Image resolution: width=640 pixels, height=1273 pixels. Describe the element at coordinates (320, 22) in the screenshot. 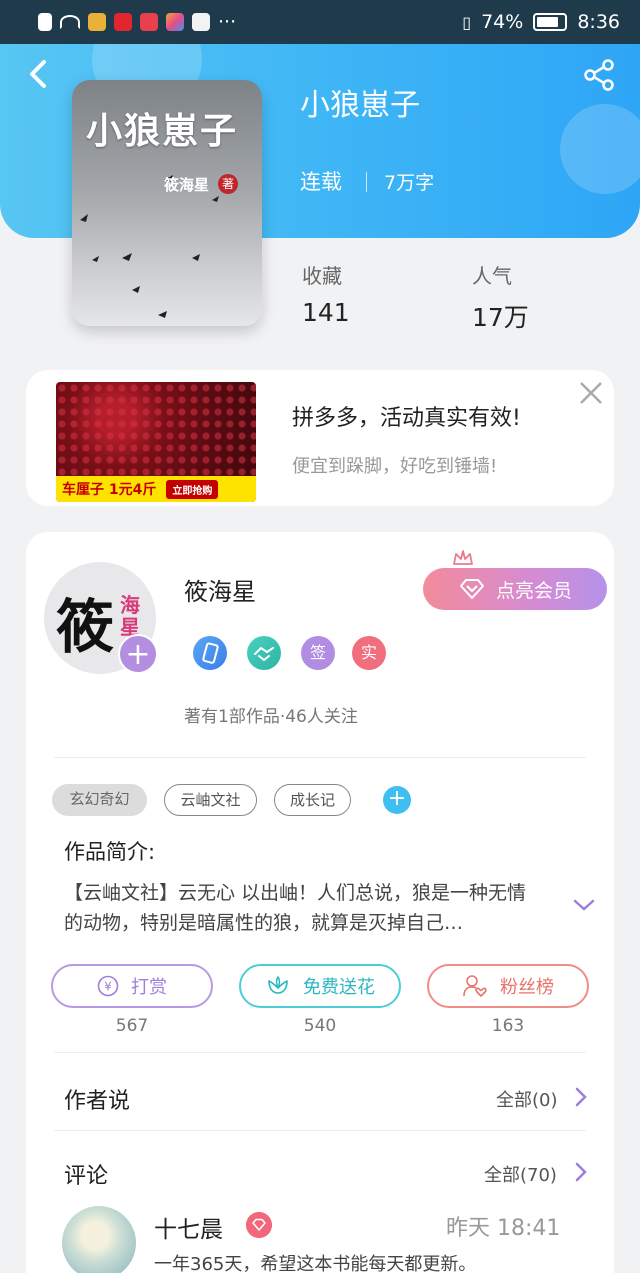

I see `status-bar: ··· ▯ 74% 8:36` at that location.